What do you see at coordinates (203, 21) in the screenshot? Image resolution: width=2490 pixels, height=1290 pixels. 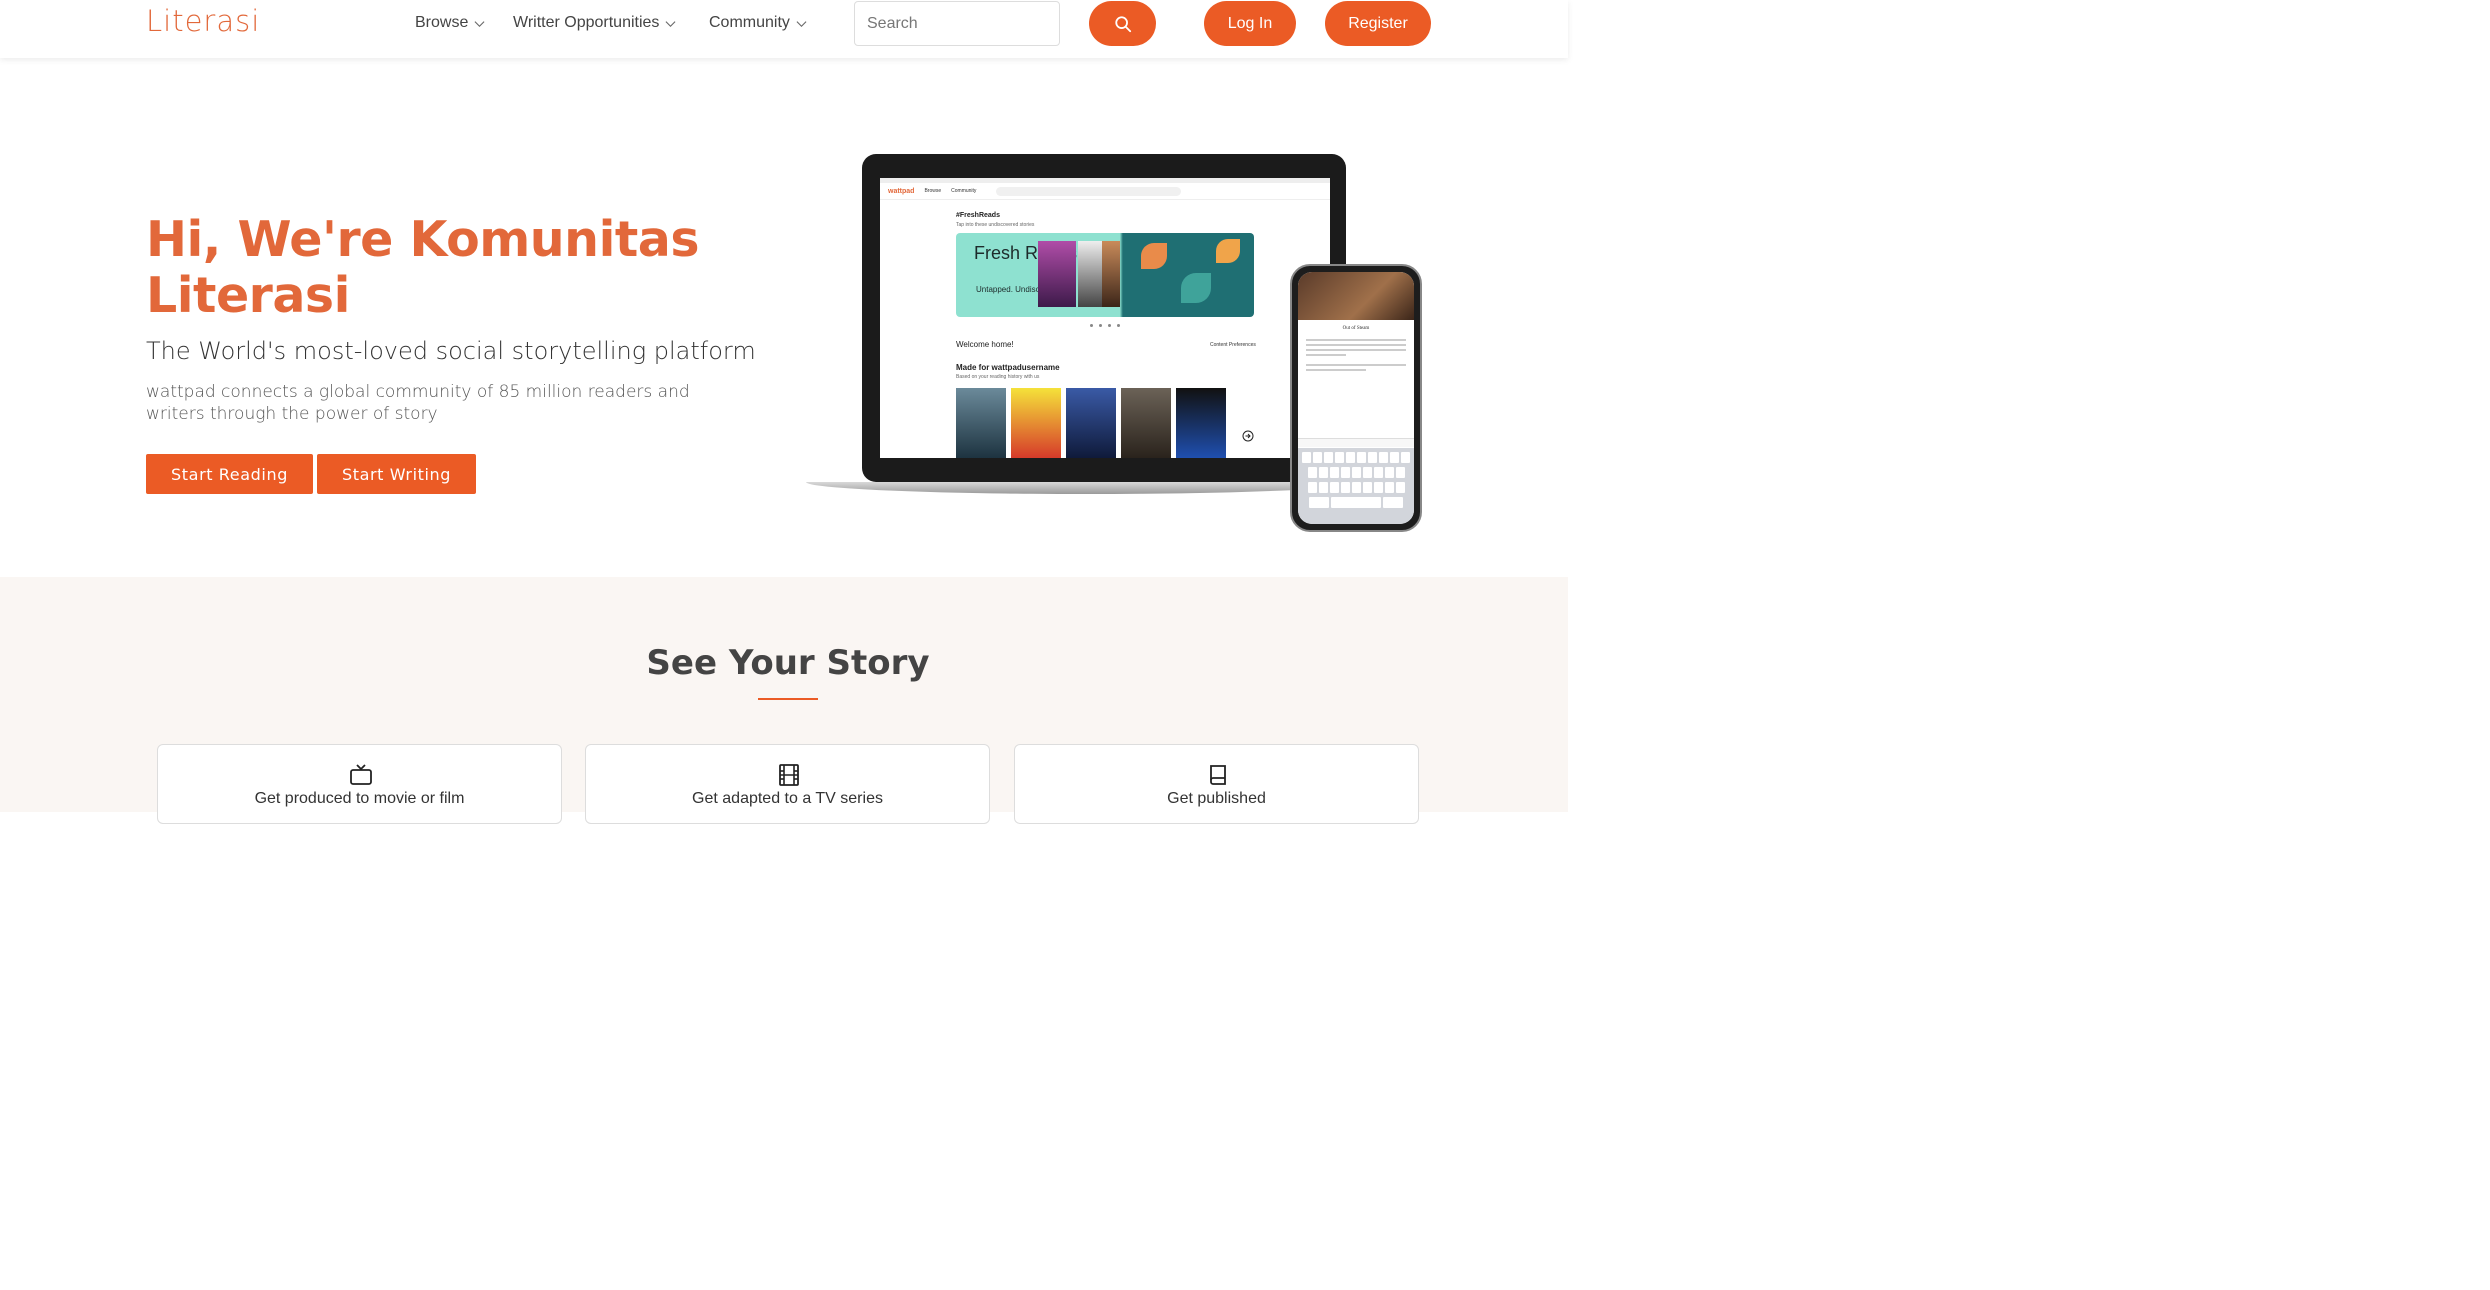 I see `brand-logo: Literasi` at bounding box center [203, 21].